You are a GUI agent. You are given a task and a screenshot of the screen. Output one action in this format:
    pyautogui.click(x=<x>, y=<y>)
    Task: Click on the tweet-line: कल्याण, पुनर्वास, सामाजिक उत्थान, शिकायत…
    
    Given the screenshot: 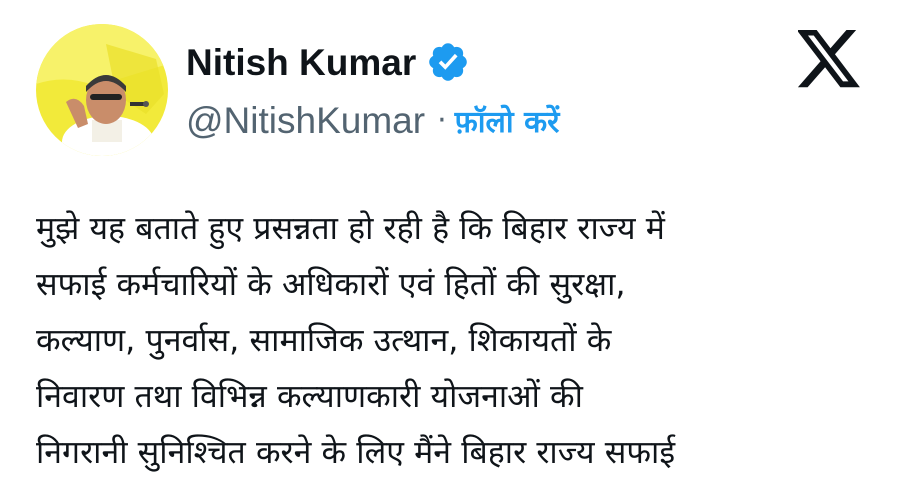 What is the action you would take?
    pyautogui.click(x=324, y=340)
    